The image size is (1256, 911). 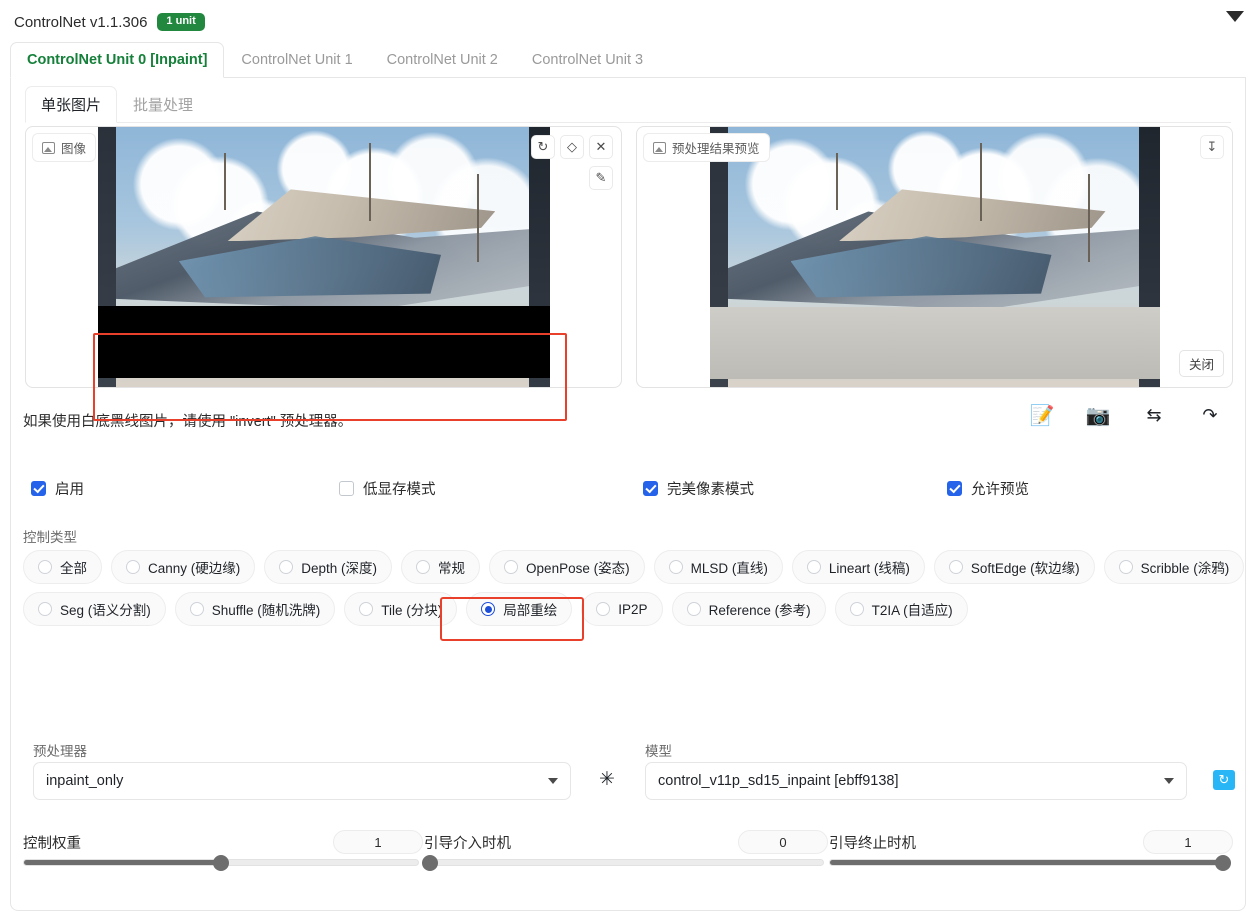 What do you see at coordinates (607, 779) in the screenshot?
I see `explosion-icon: ✳` at bounding box center [607, 779].